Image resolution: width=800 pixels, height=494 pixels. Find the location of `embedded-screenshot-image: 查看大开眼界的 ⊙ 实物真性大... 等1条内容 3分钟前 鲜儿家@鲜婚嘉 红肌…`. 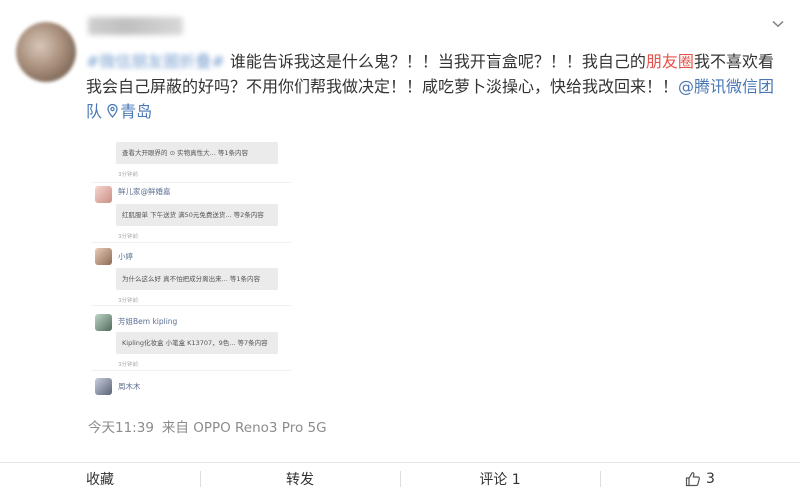

embedded-screenshot-image: 查看大开眼界的 ⊙ 实物真性大... 等1条内容 3分钟前 鲜儿家@鲜婚嘉 红肌… is located at coordinates (191, 271).